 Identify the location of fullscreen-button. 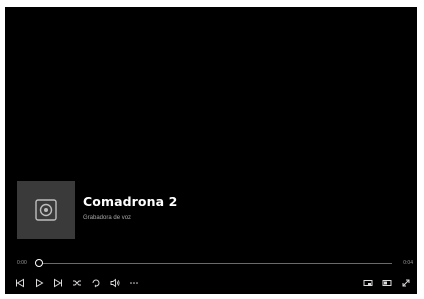
(406, 283).